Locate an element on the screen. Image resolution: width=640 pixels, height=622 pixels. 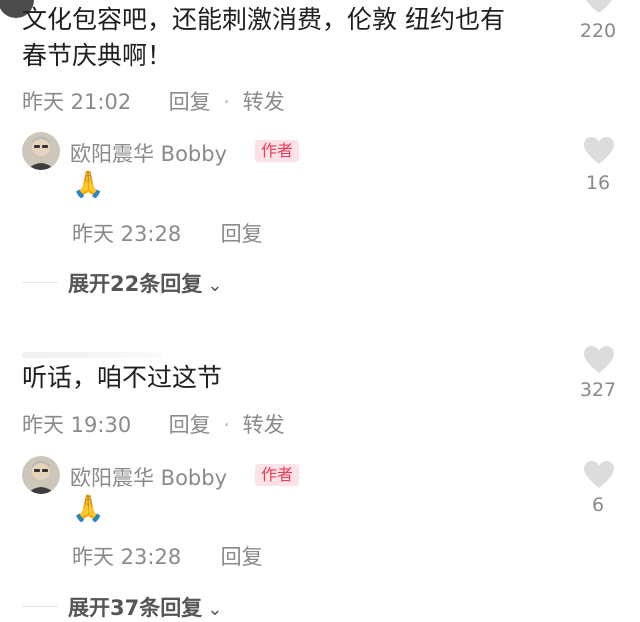
like-count: 327 is located at coordinates (598, 390).